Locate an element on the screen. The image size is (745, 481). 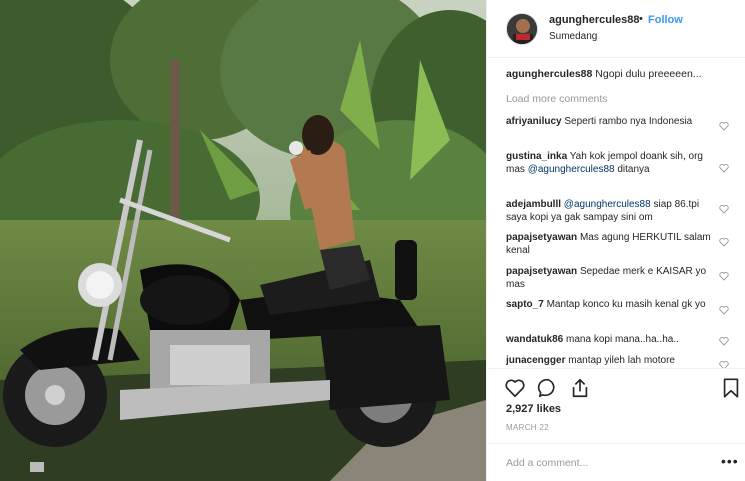
post-author-username: agunghercules88 is located at coordinates (594, 20).